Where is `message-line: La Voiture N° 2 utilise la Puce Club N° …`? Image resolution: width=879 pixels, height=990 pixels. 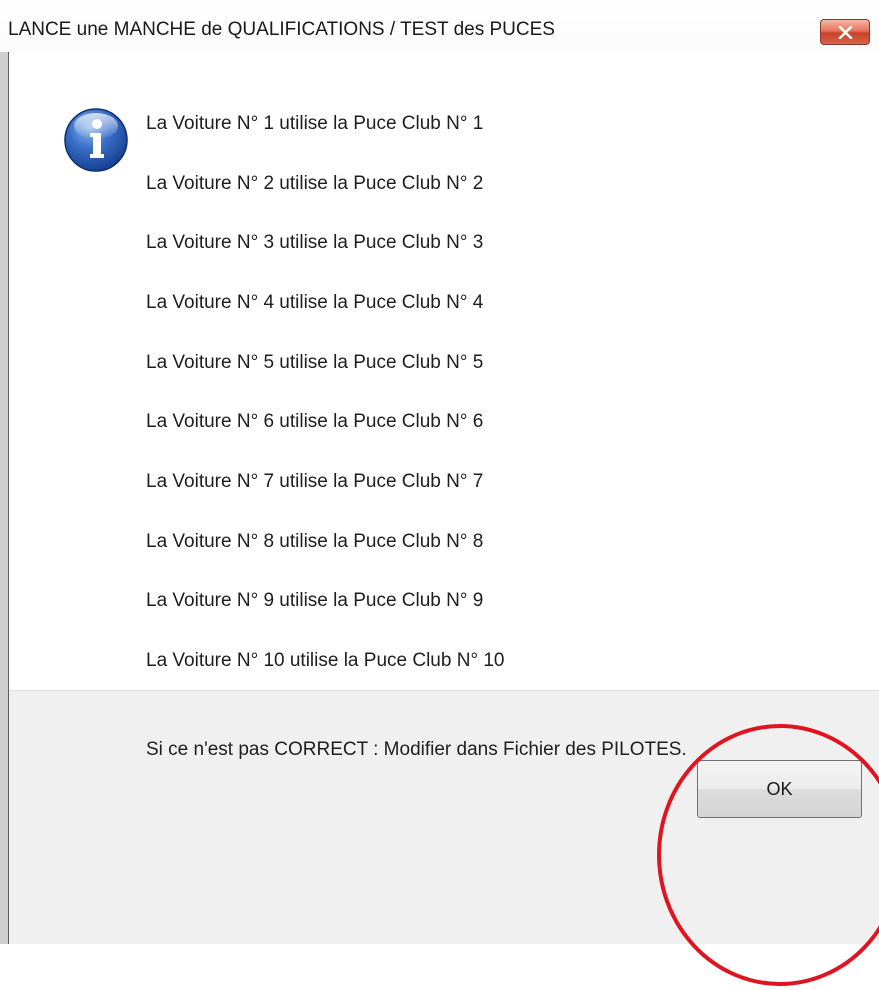
message-line: La Voiture N° 2 utilise la Puce Club N° … is located at coordinates (315, 183).